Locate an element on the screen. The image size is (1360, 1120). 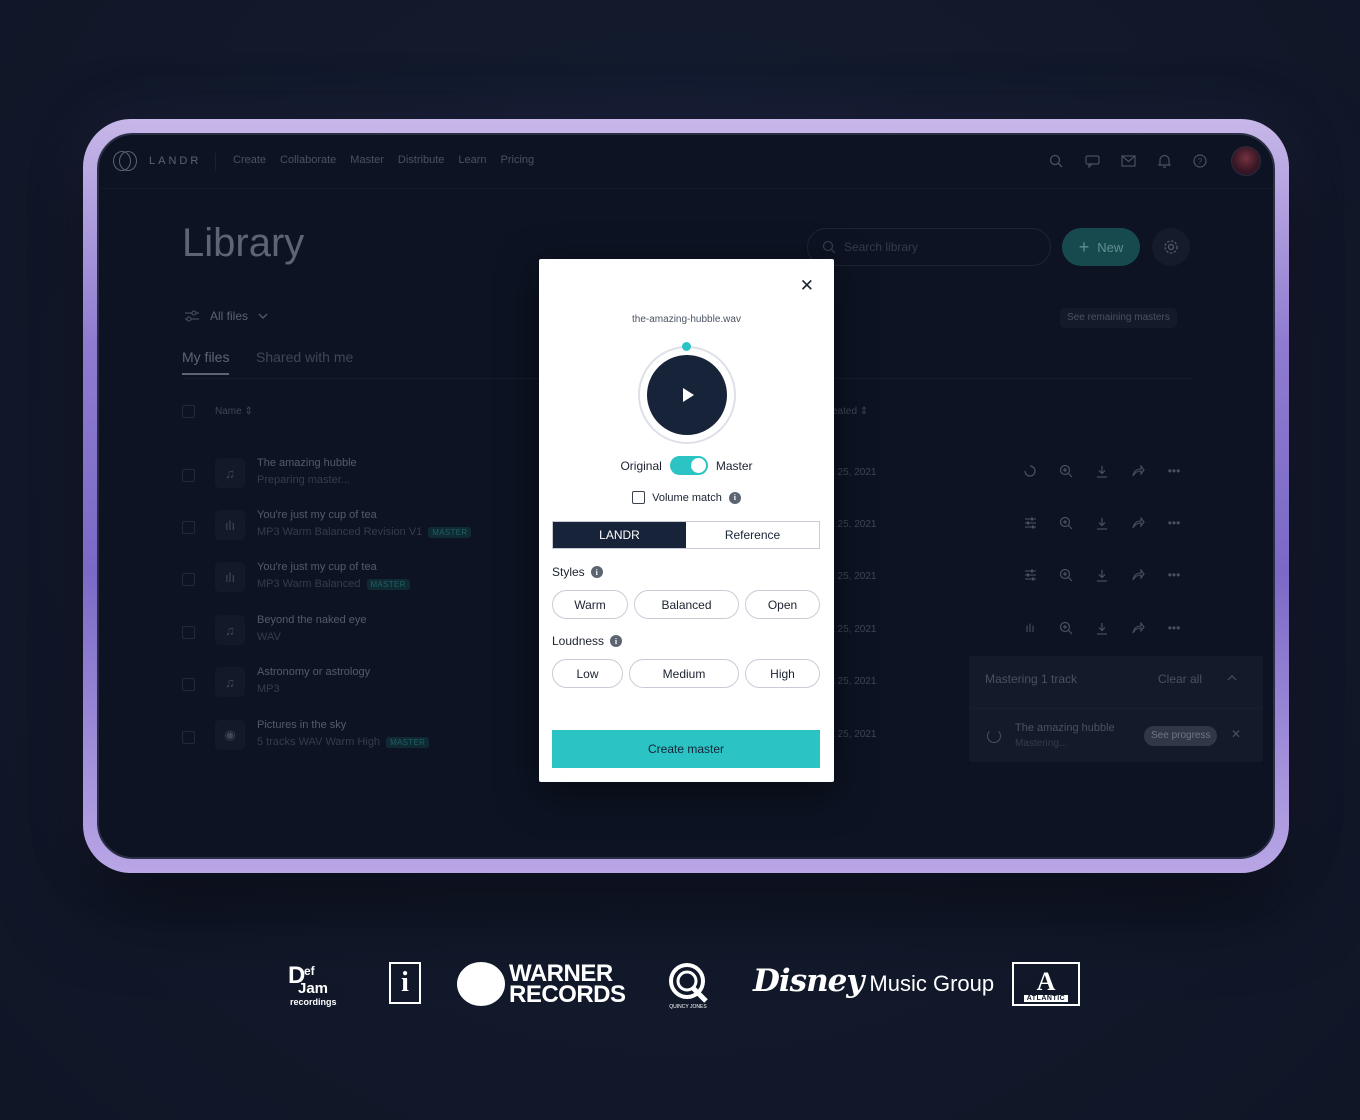
search-icon is located at coordinates (1056, 161).